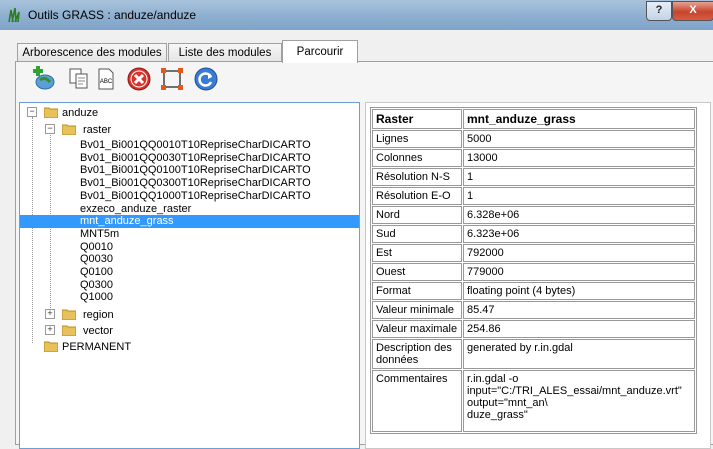  What do you see at coordinates (417, 291) in the screenshot?
I see `info-key: Format` at bounding box center [417, 291].